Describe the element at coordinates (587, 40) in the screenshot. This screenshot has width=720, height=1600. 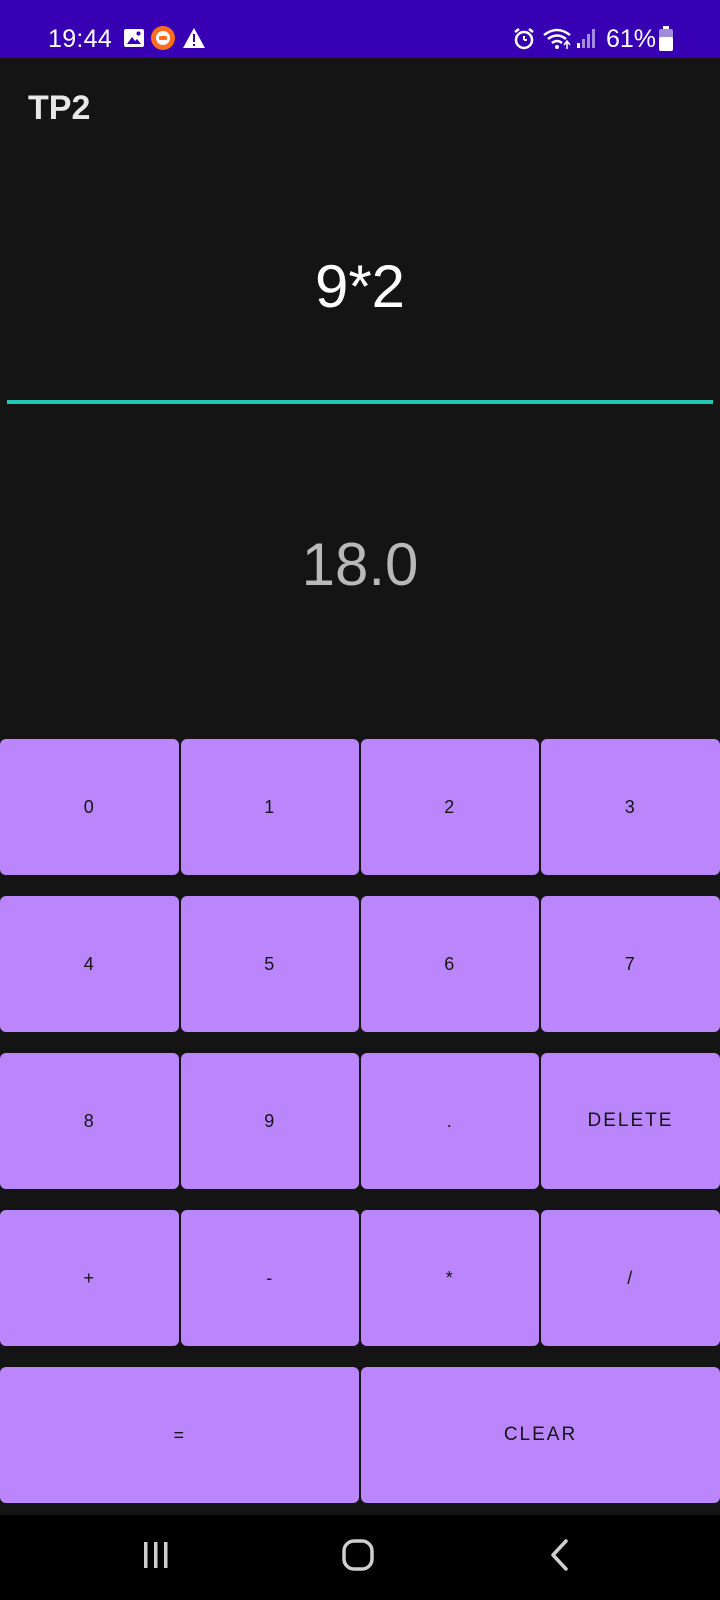
I see `signal-icon` at that location.